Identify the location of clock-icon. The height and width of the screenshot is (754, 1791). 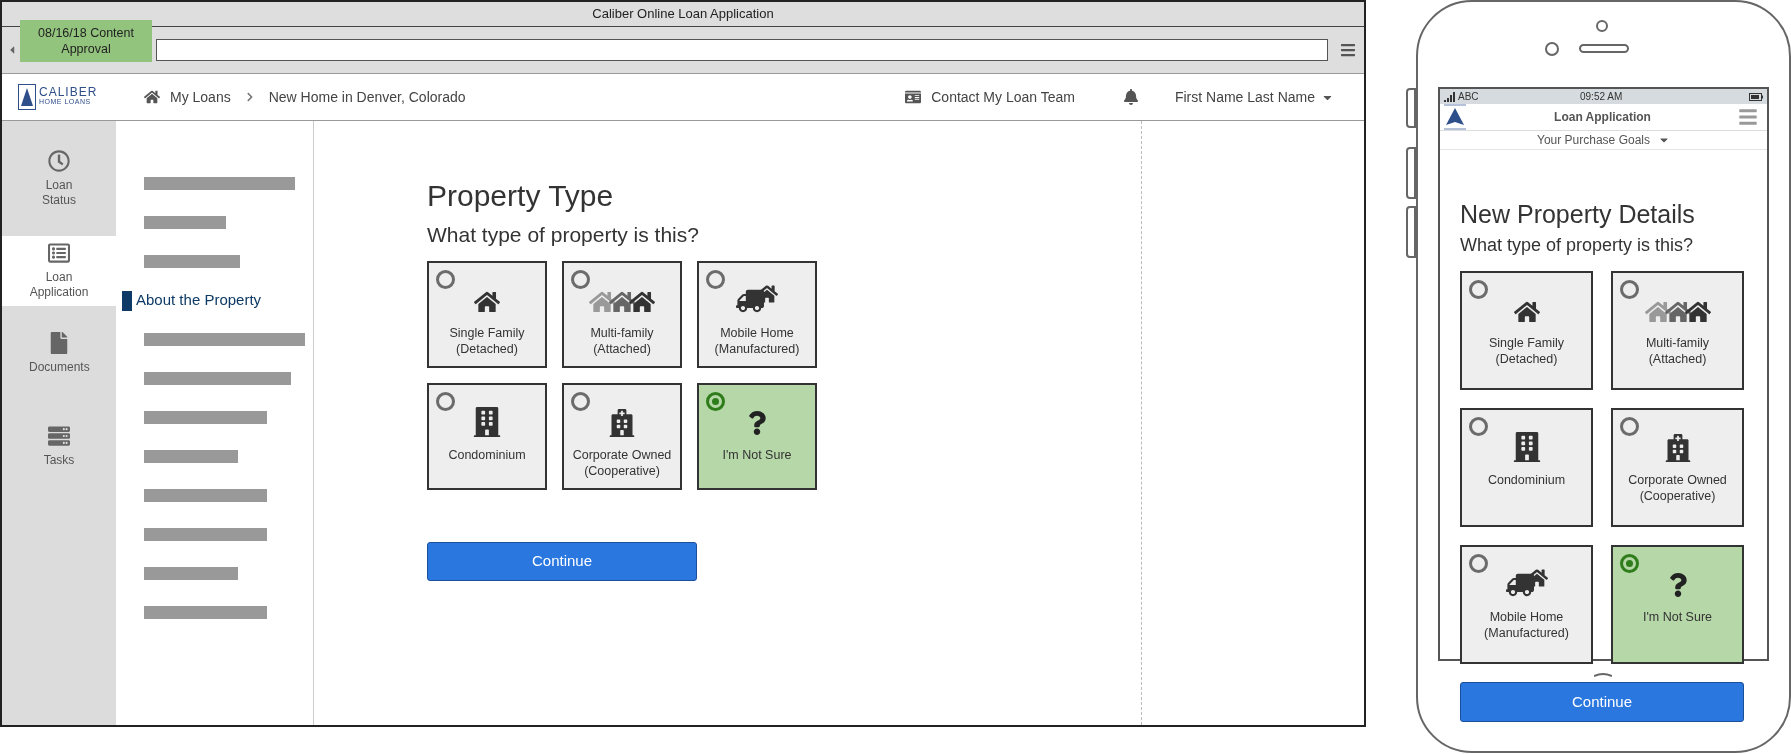
(59, 160).